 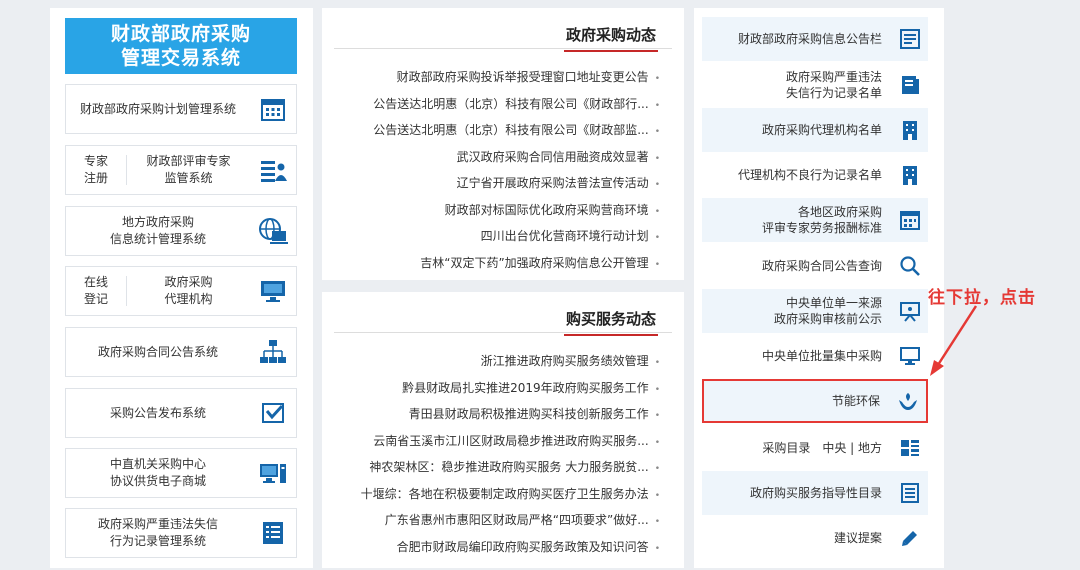 I want to click on nav-label: 采购目录 中央 | 地方, so click(x=822, y=448).